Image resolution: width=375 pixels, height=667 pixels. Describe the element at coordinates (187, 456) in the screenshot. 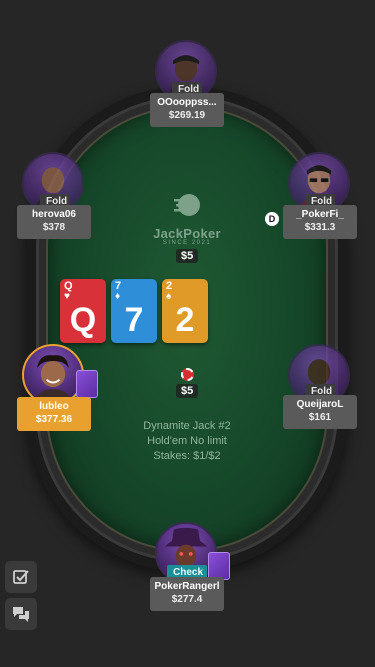

I see `stakes: Stakes: $1/$2` at that location.